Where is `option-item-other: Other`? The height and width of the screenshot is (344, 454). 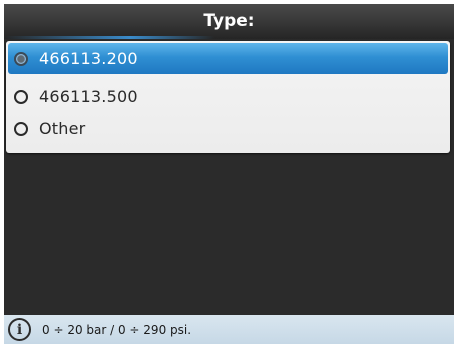
option-item-other: Other is located at coordinates (228, 128).